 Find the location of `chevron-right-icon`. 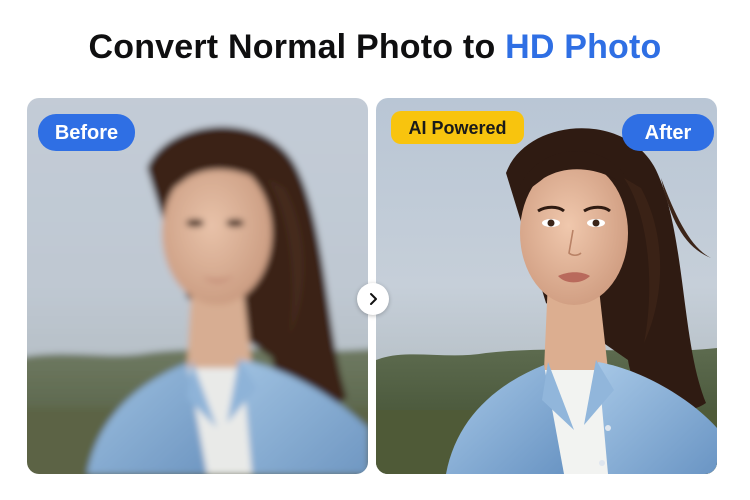

chevron-right-icon is located at coordinates (373, 299).